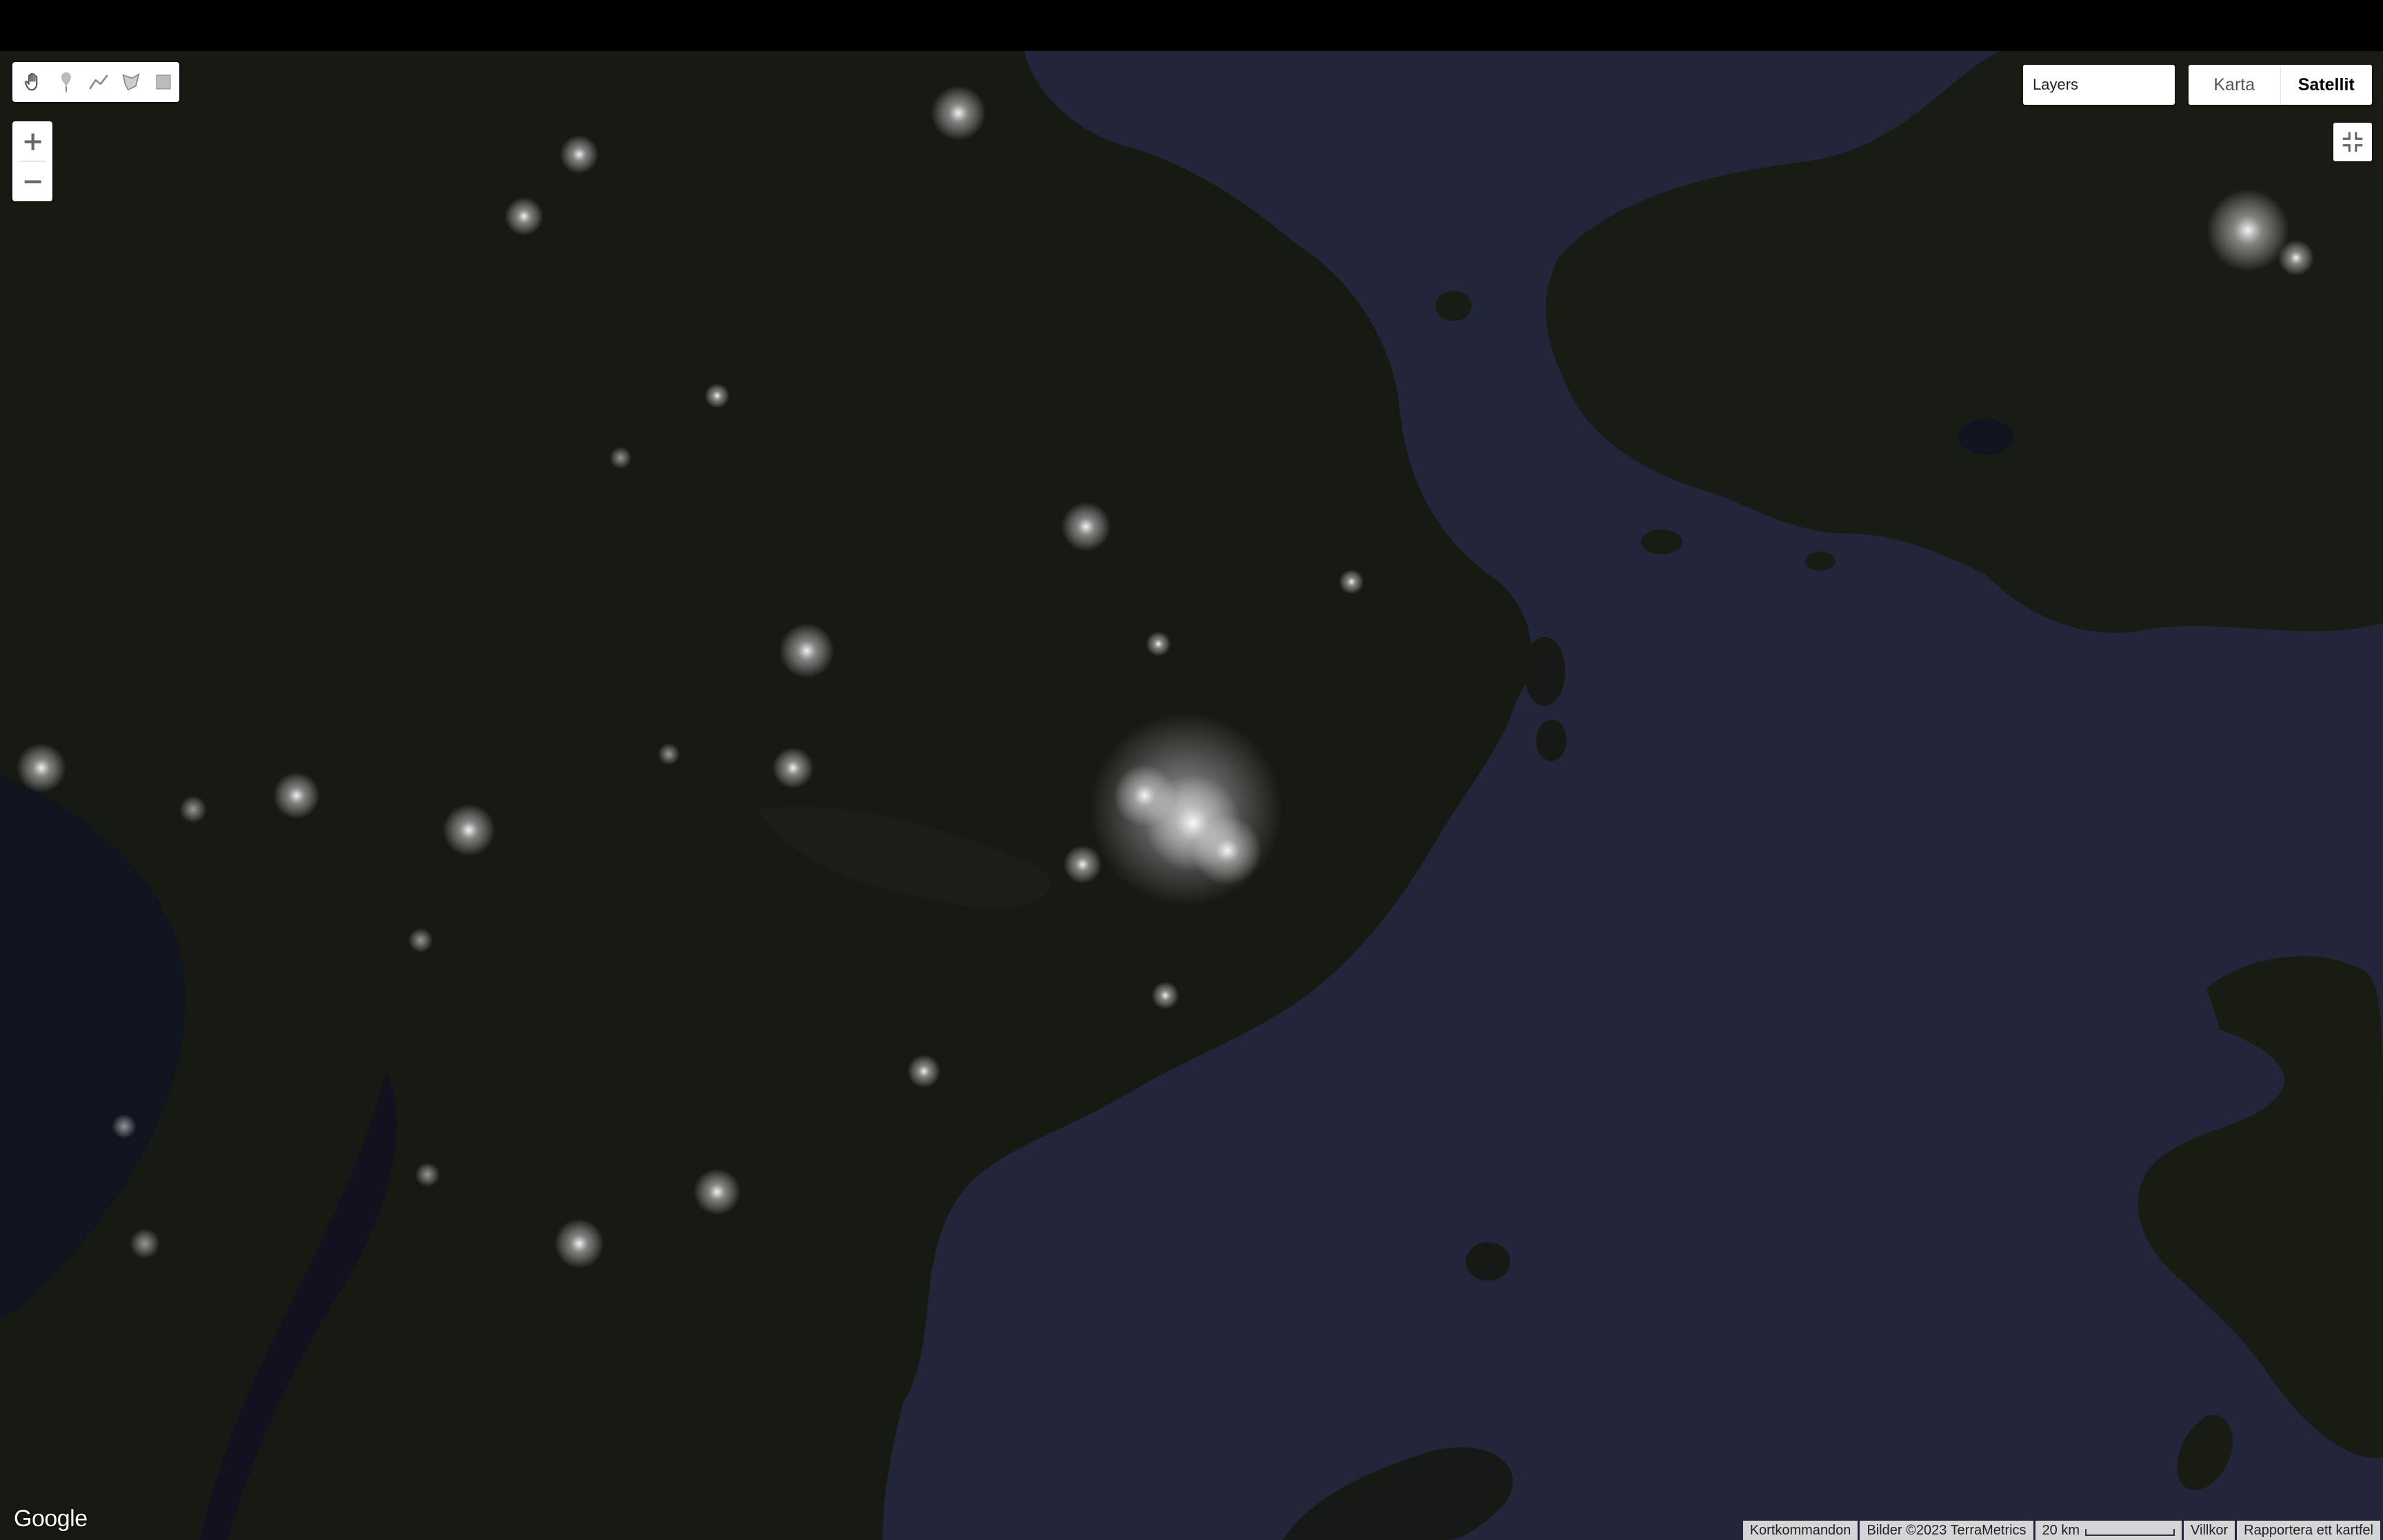 This screenshot has width=2383, height=1540. I want to click on hand-icon, so click(31, 82).